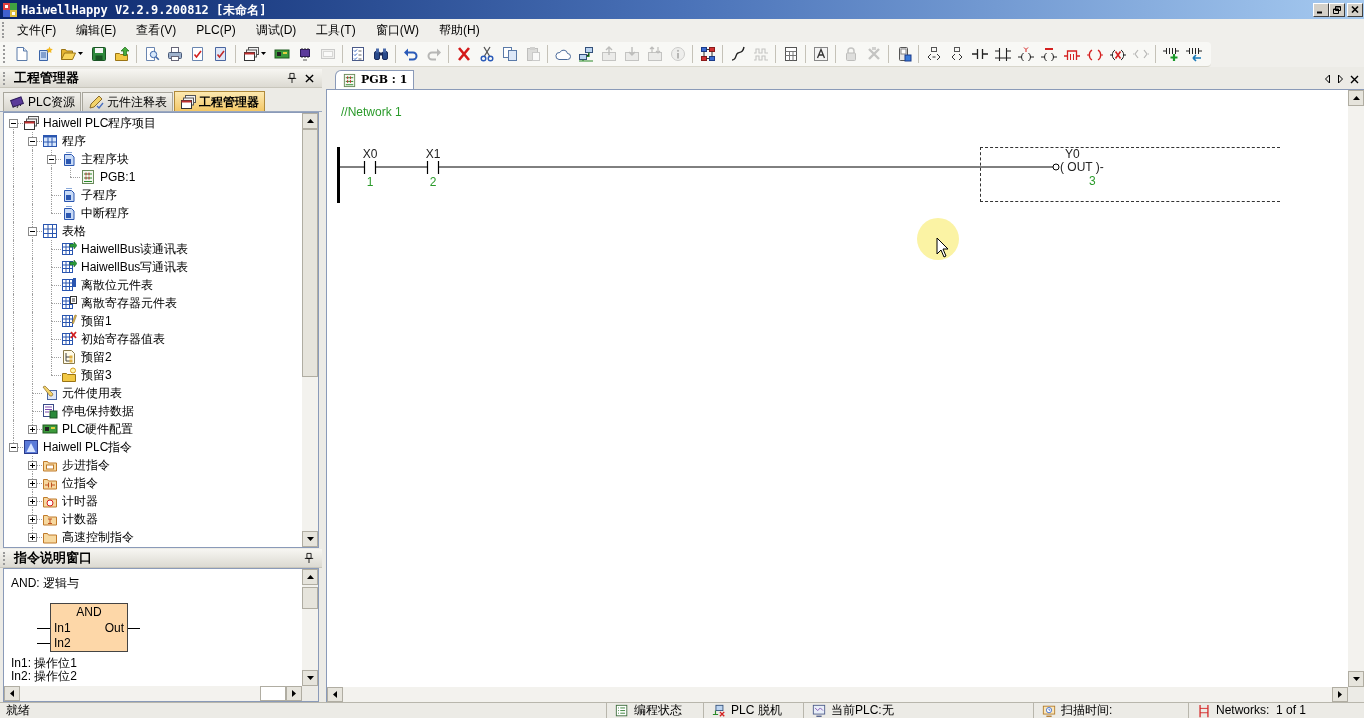 Image resolution: width=1364 pixels, height=718 pixels. I want to click on tree-item: 计时器, so click(80, 501).